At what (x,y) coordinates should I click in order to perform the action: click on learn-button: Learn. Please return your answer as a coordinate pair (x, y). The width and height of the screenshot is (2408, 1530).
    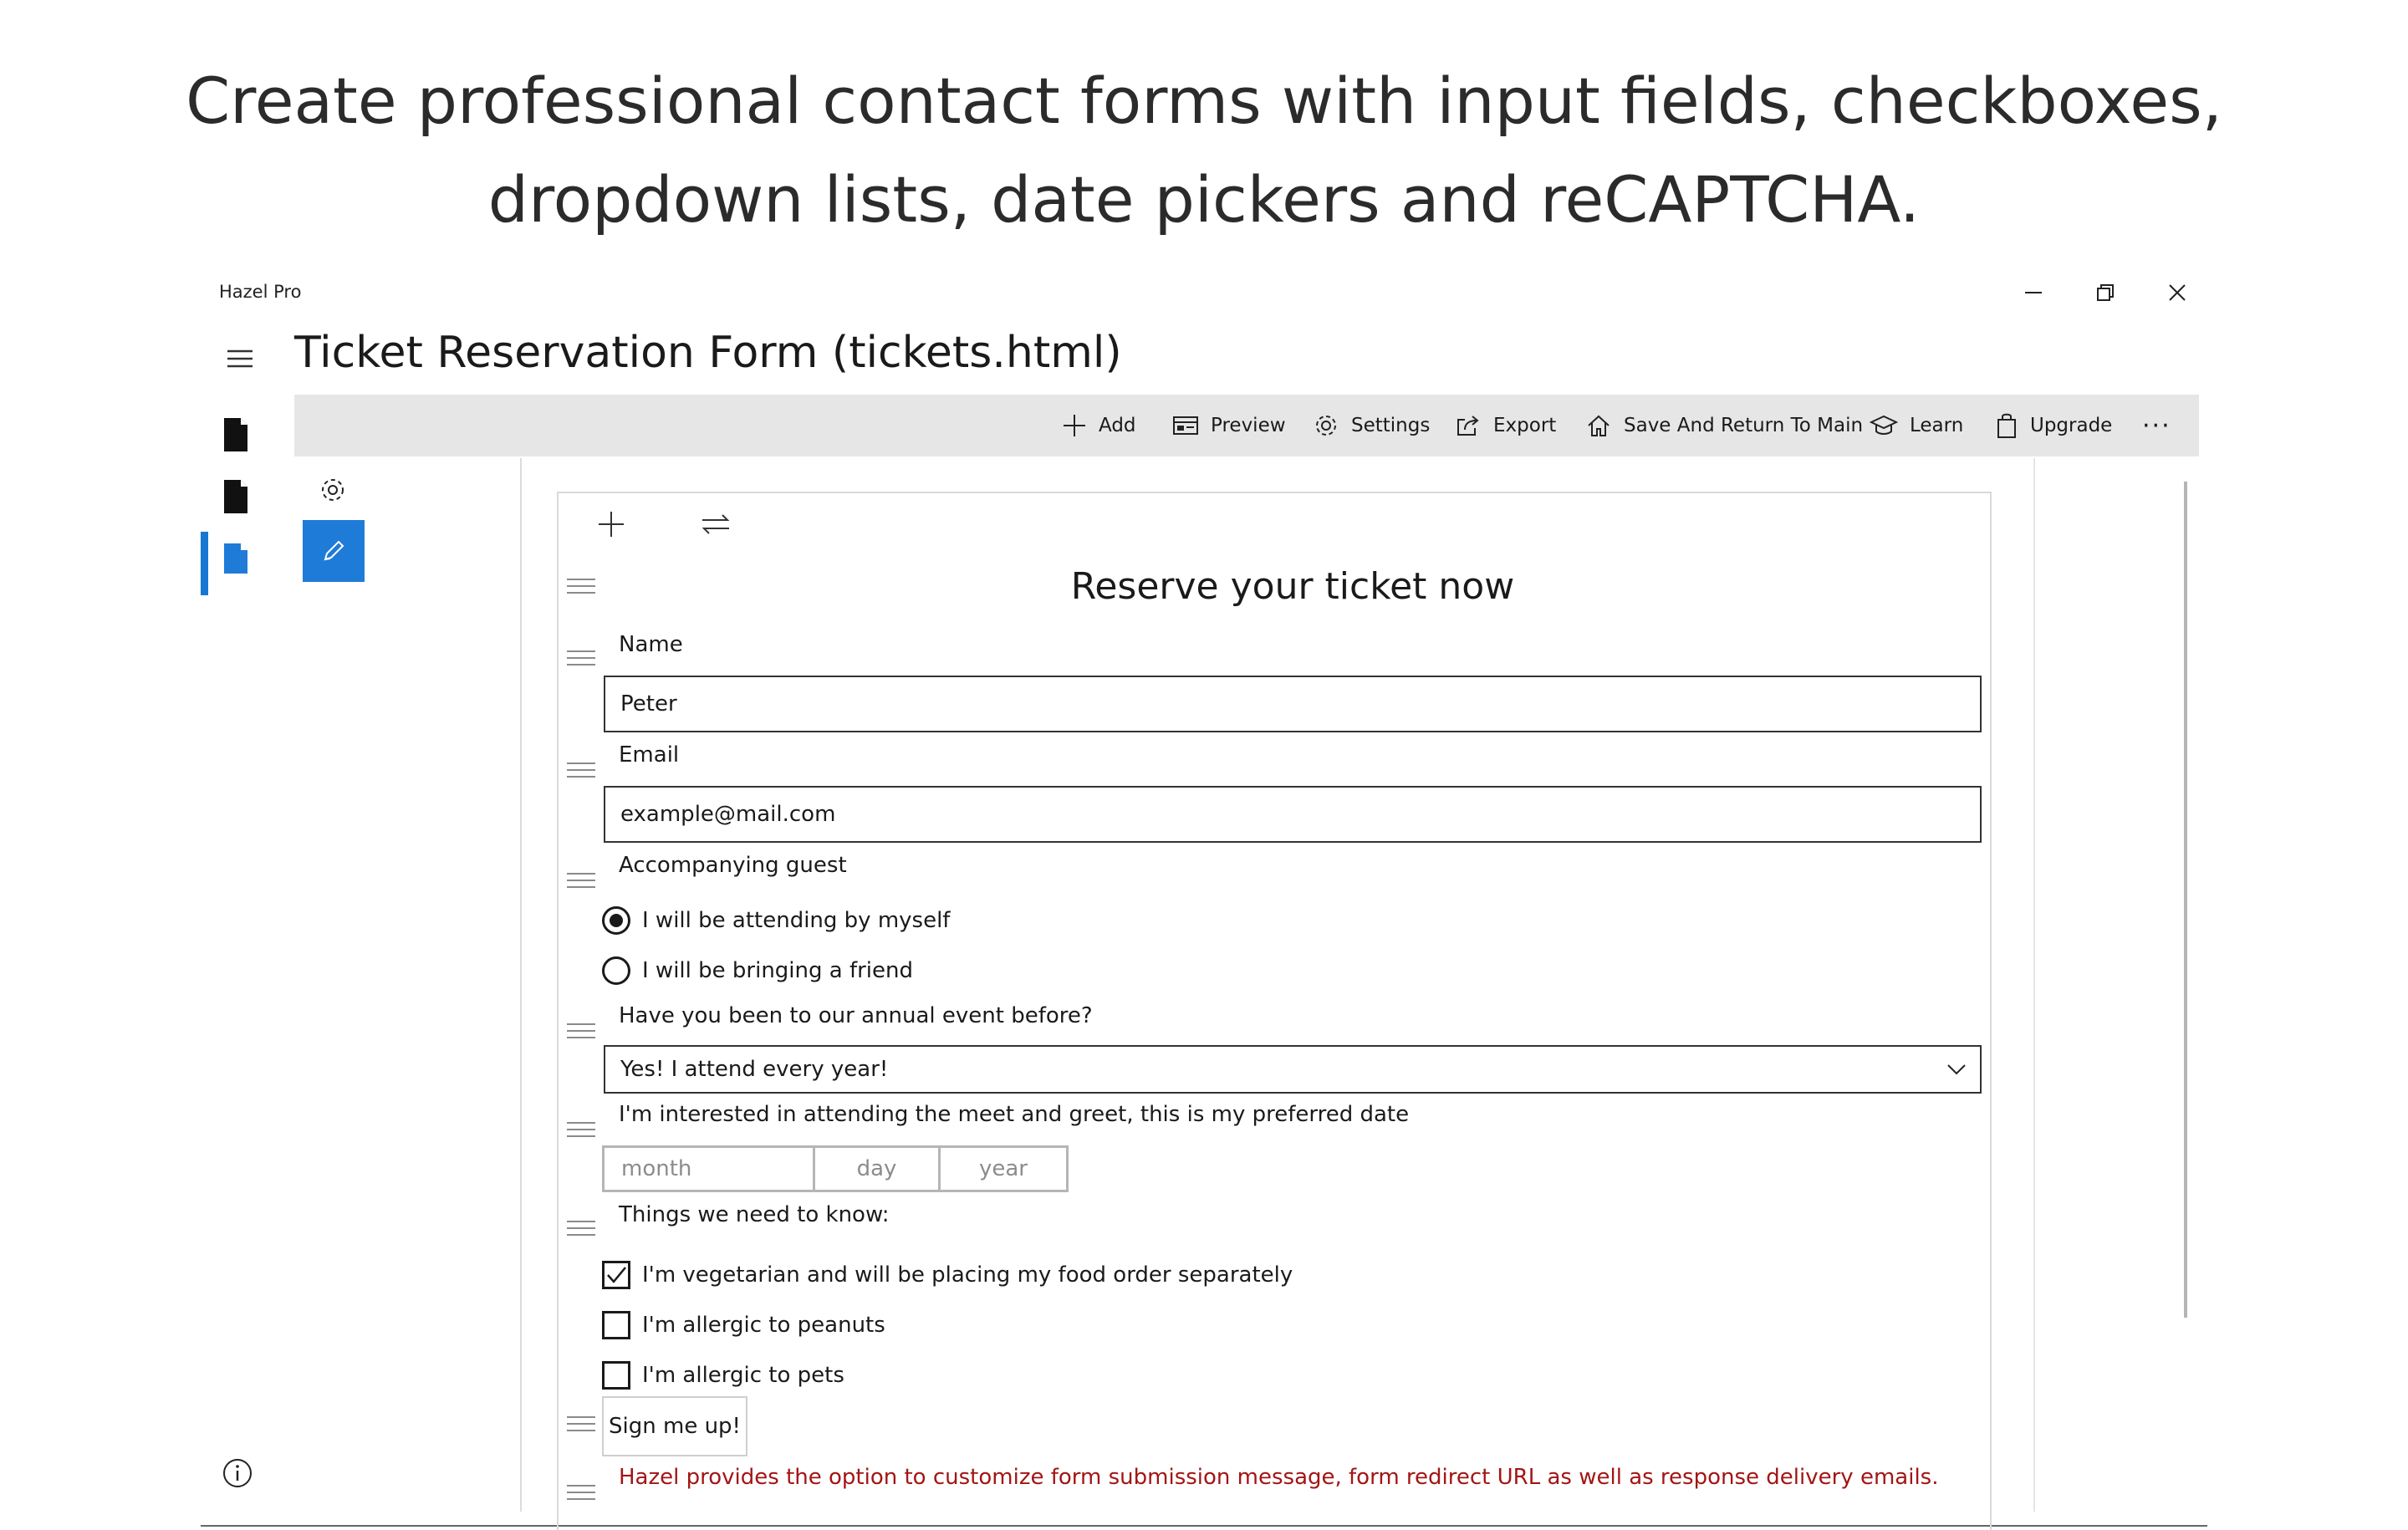
    Looking at the image, I should click on (1916, 425).